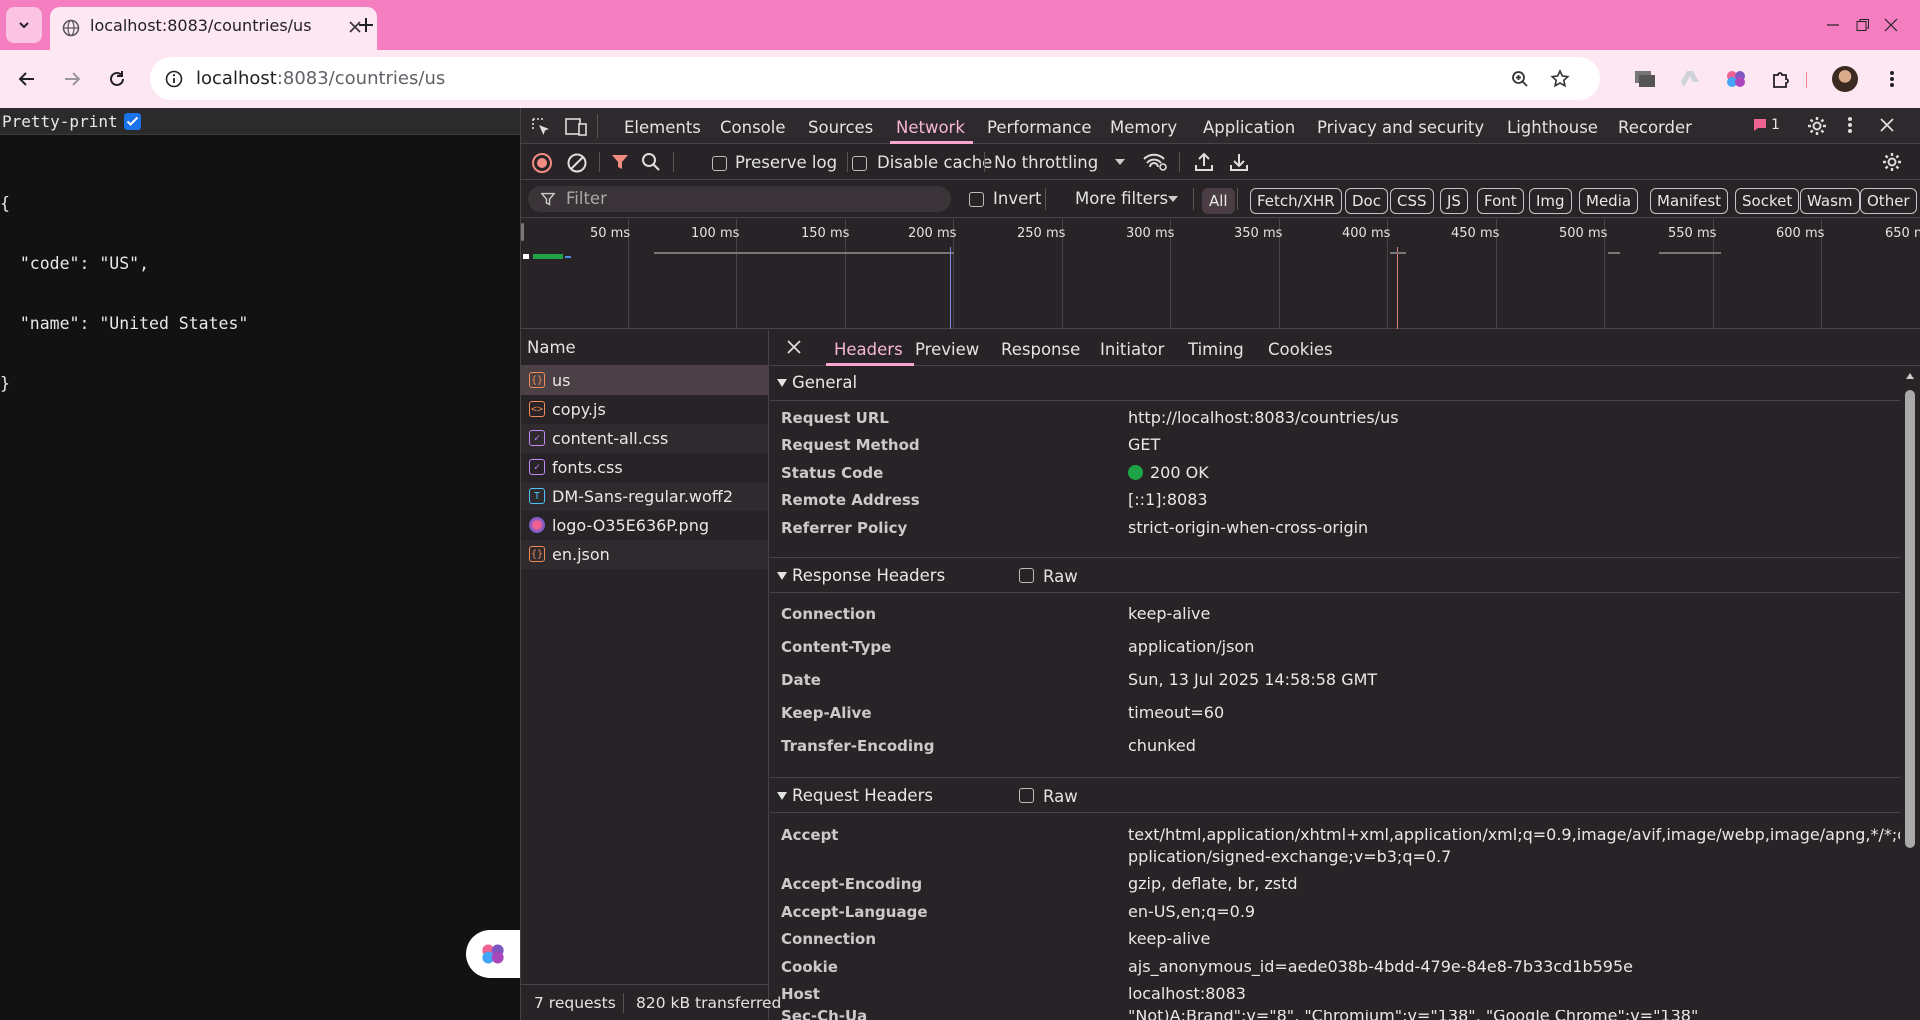 The width and height of the screenshot is (1920, 1020). Describe the element at coordinates (1845, 79) in the screenshot. I see `profile-button` at that location.